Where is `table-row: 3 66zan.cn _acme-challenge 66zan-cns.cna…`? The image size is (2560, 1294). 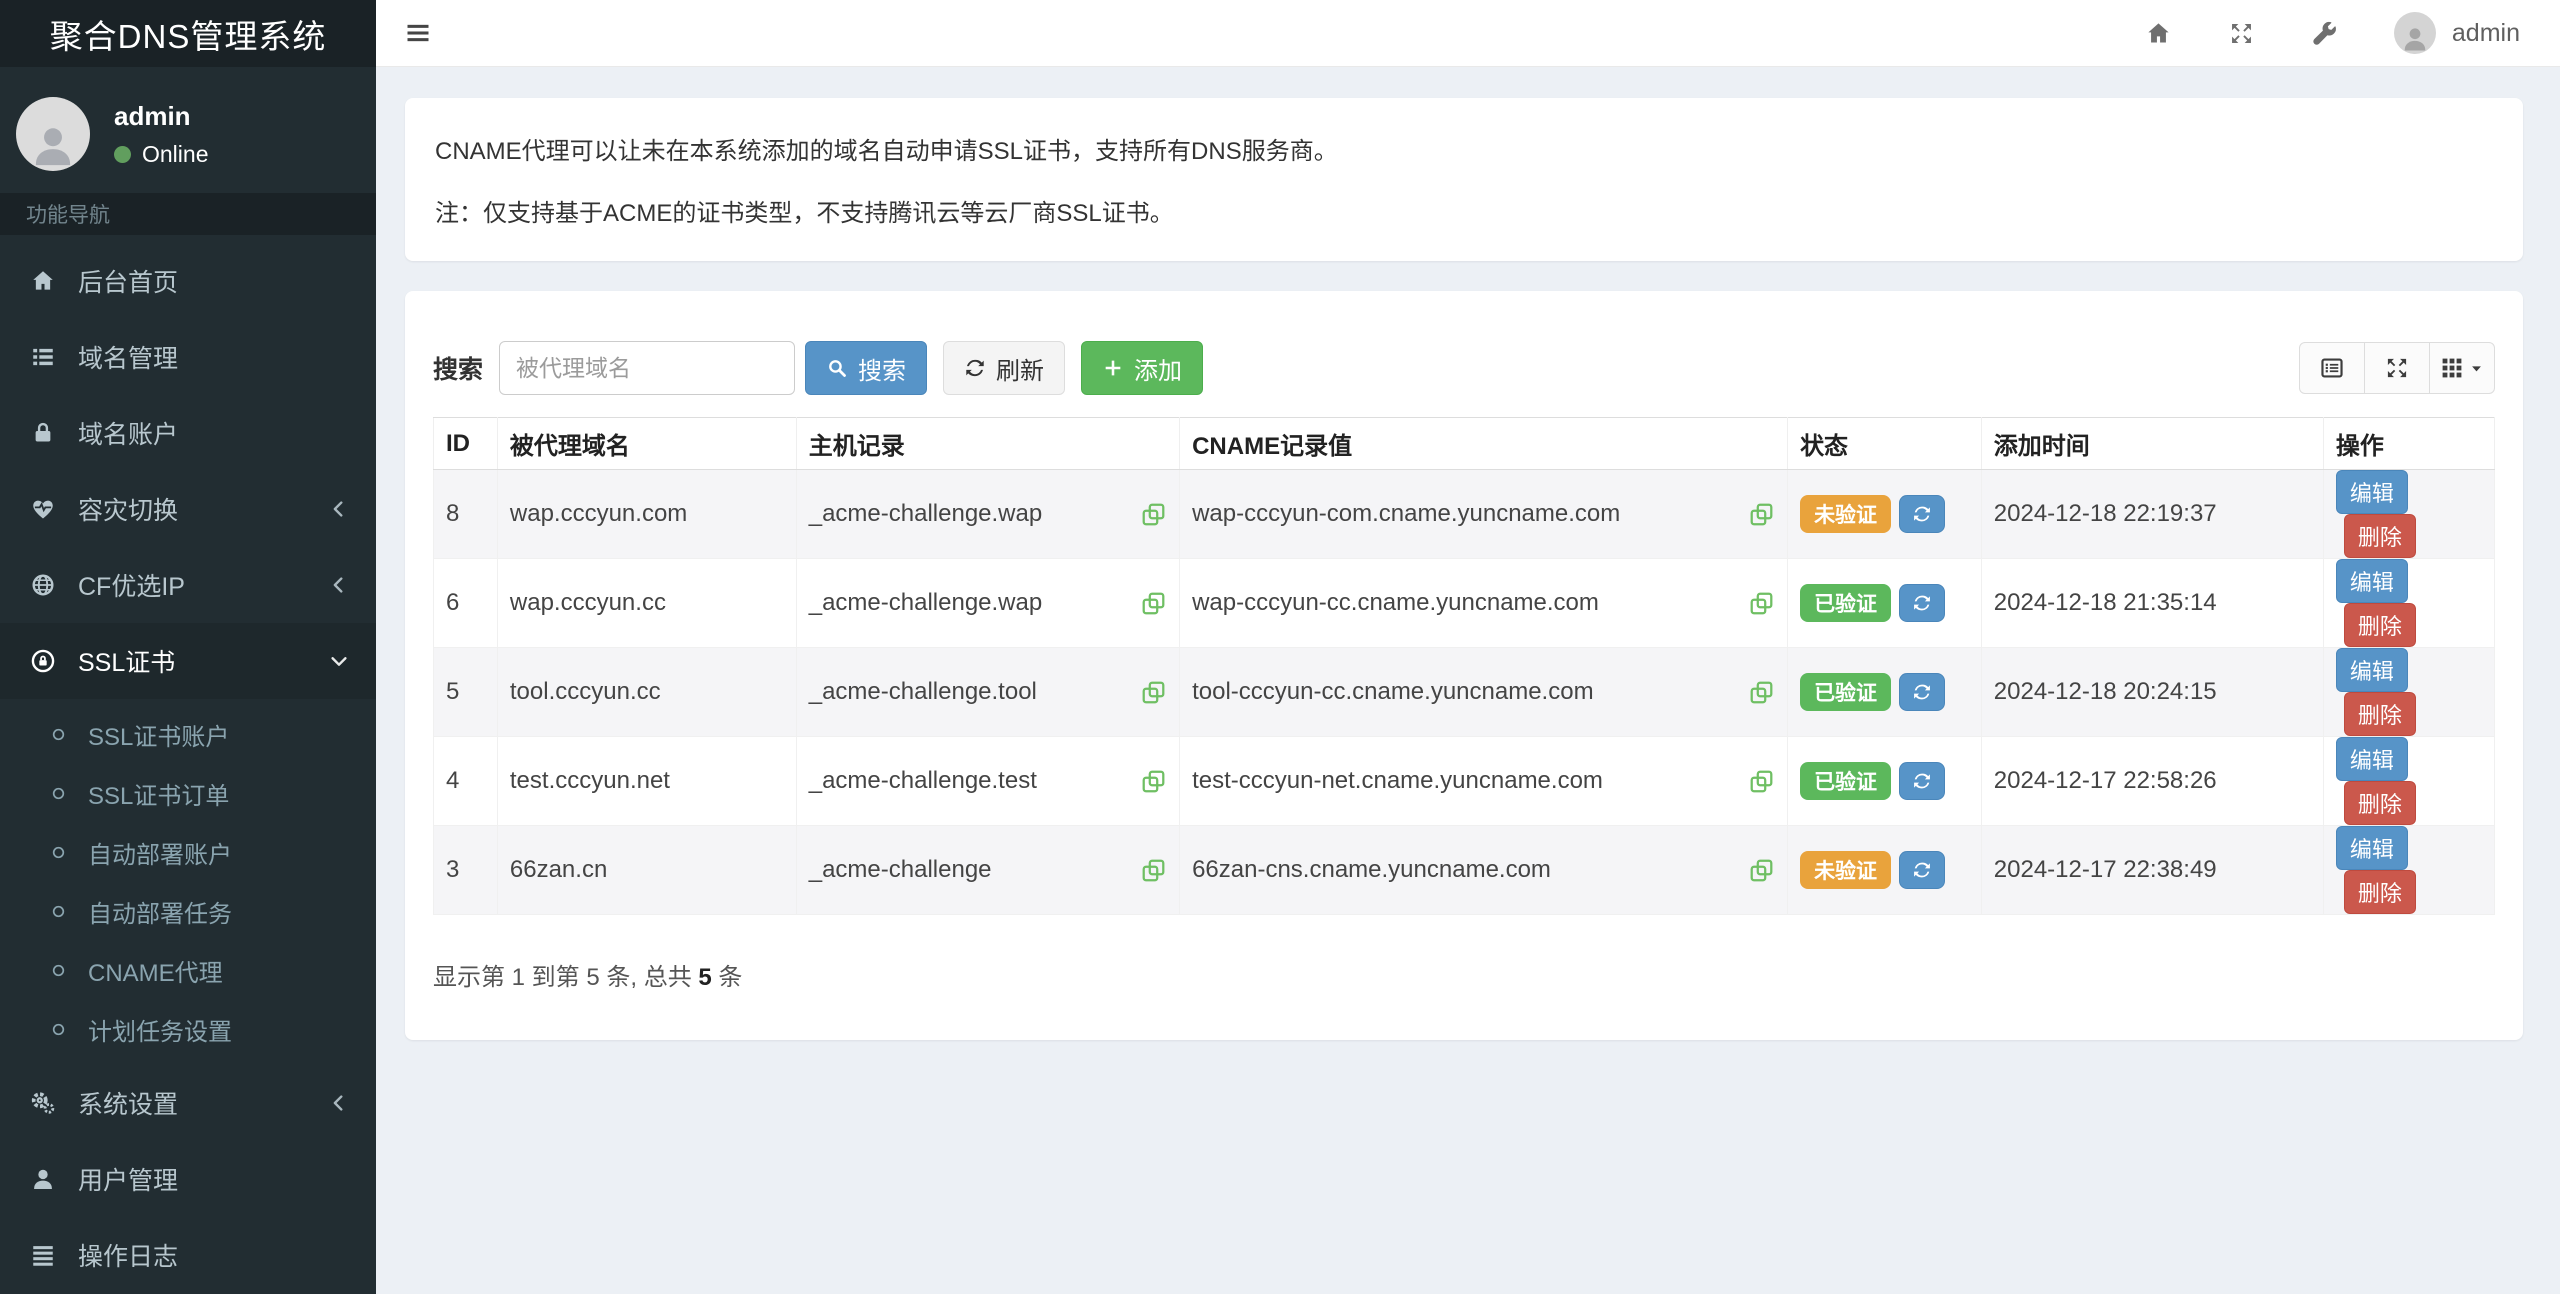
table-row: 3 66zan.cn _acme-challenge 66zan-cns.cna… is located at coordinates (1464, 870).